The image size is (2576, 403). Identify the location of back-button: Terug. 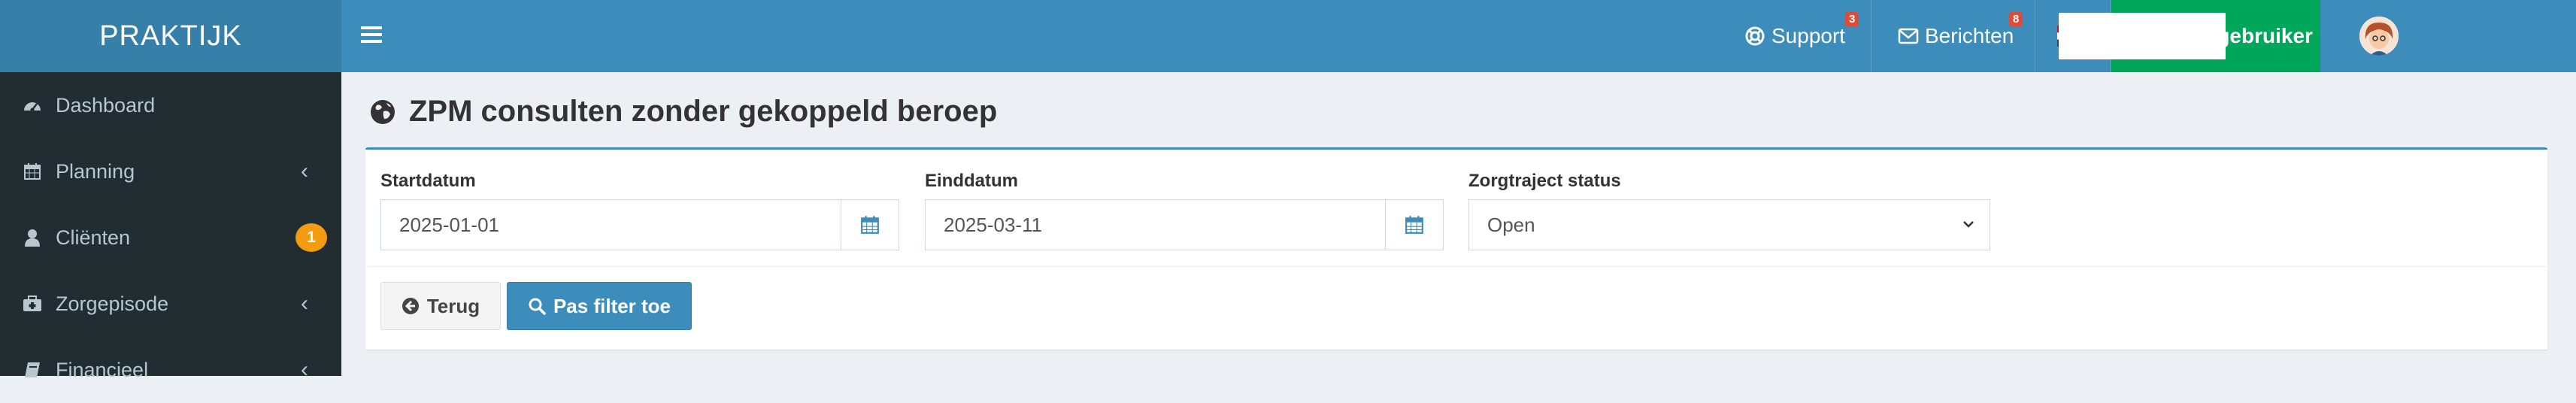
(440, 306).